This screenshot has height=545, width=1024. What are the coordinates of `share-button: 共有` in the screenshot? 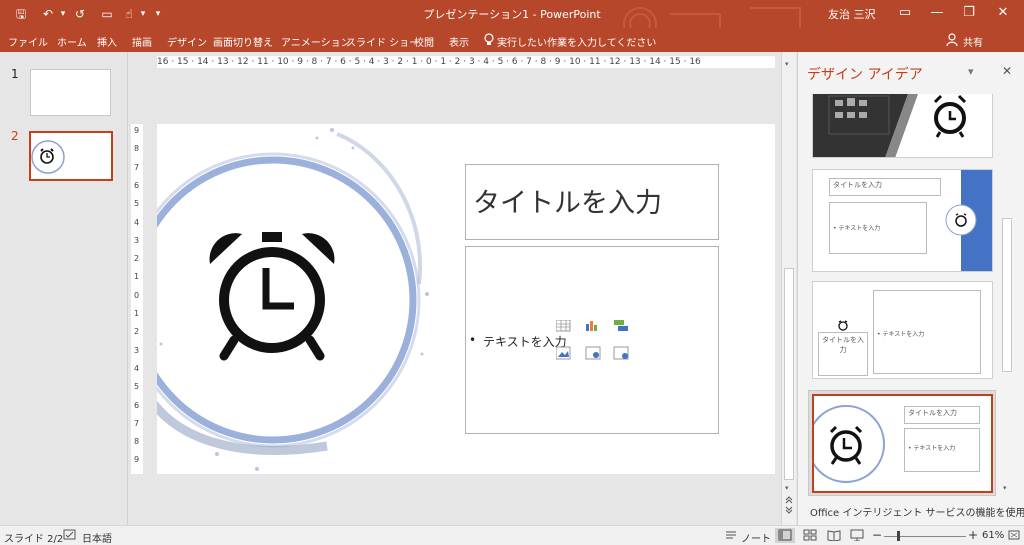 It's located at (973, 41).